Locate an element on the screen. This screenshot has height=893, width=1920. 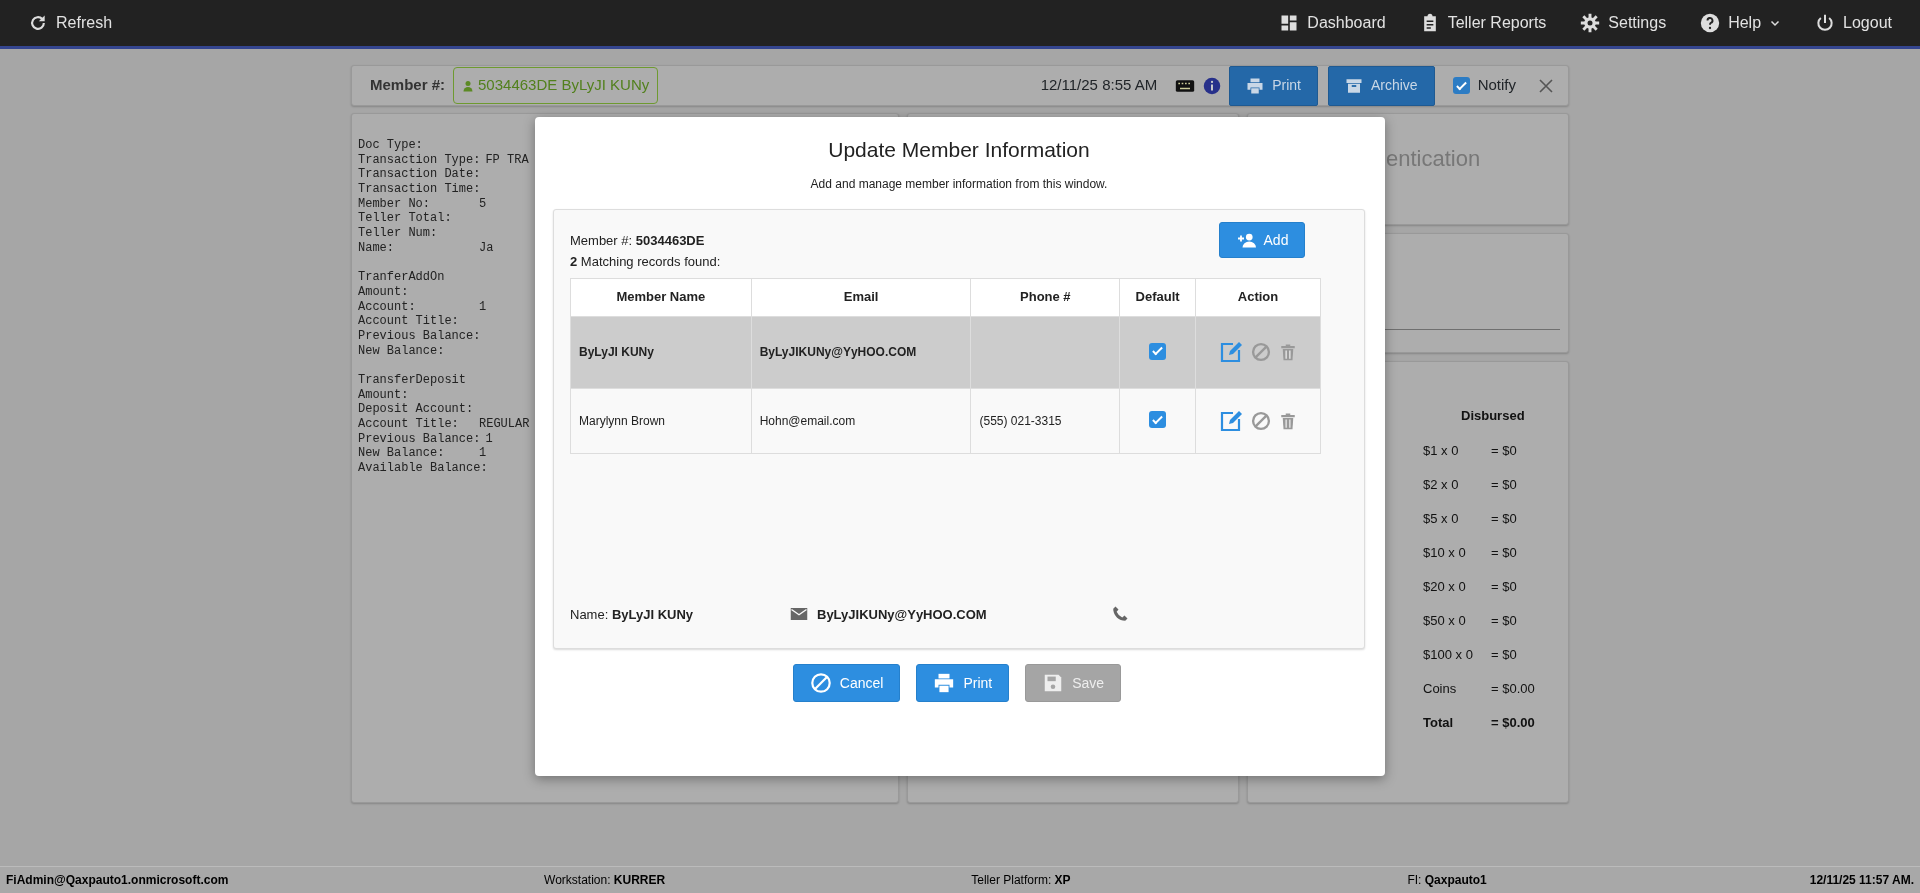
receipt-label: Transaction Date: is located at coordinates (419, 174).